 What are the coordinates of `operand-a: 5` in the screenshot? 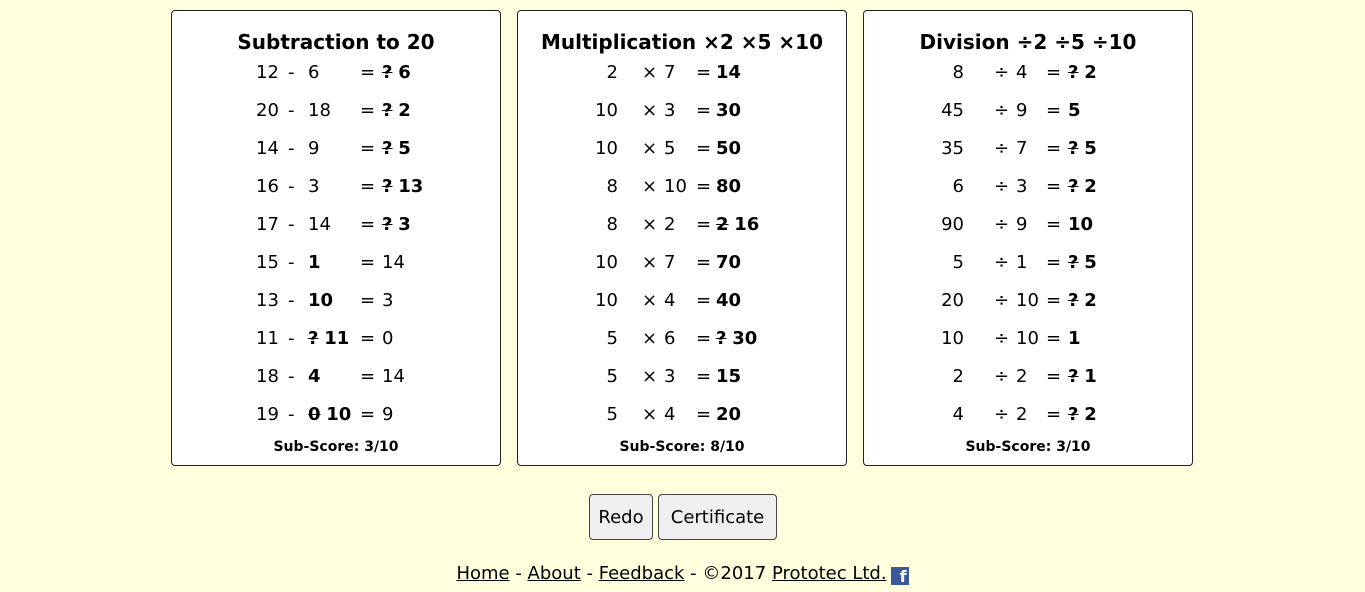 It's located at (958, 262).